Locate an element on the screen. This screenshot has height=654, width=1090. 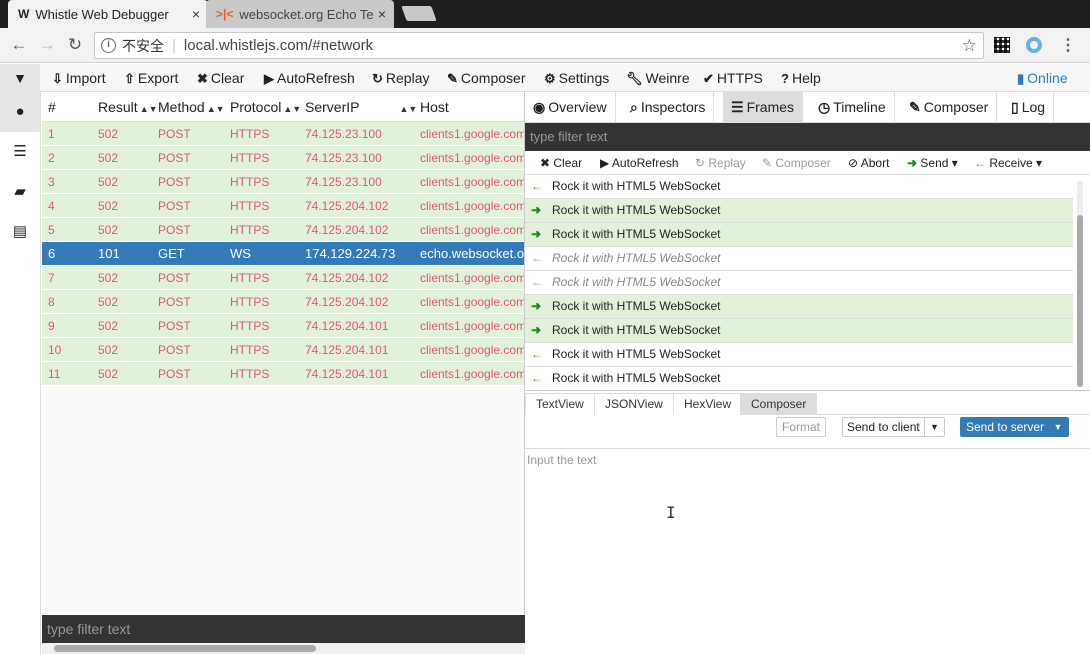
browser-tab-whistle: W Whistle Web Debugger × is located at coordinates (108, 14).